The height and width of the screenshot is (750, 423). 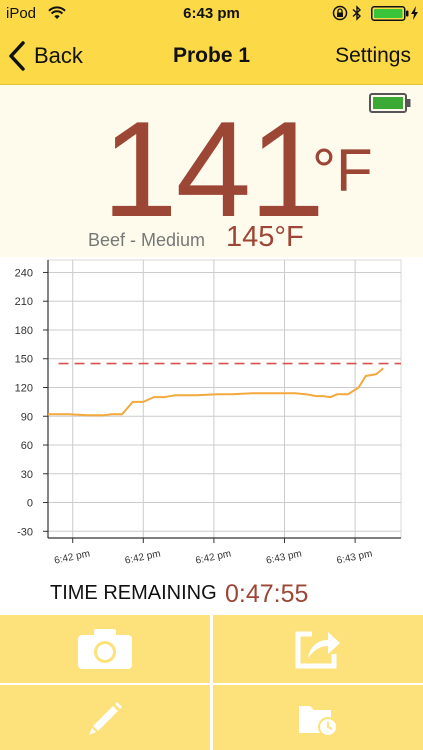 I want to click on pencil-icon, so click(x=105, y=718).